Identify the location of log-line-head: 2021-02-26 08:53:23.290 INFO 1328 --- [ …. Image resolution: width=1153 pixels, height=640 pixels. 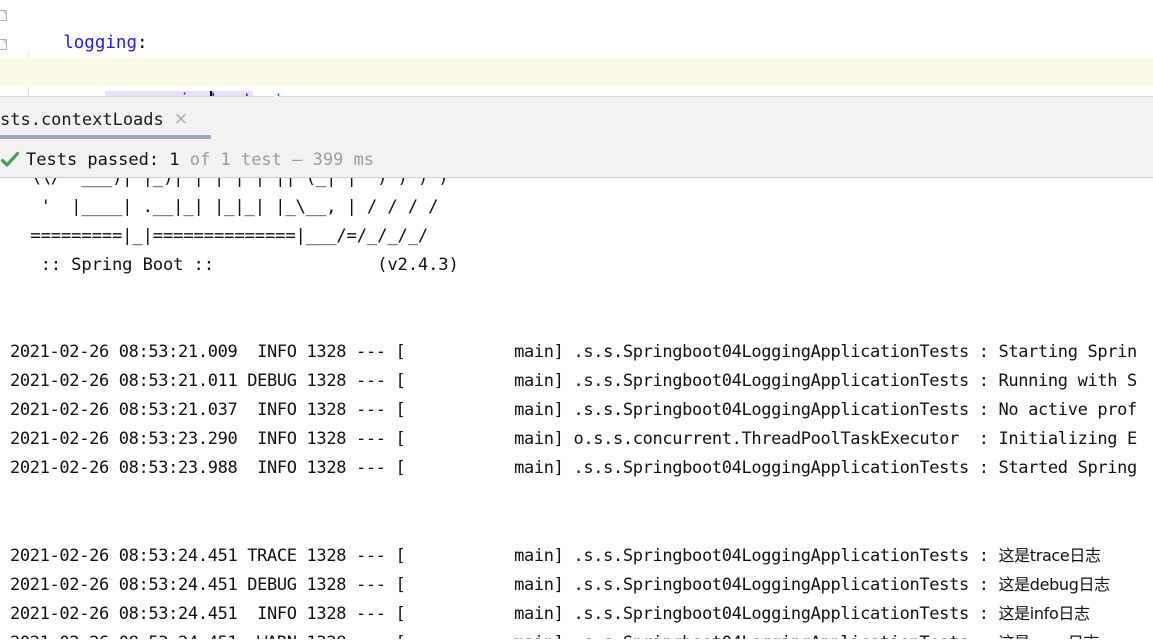
(504, 439).